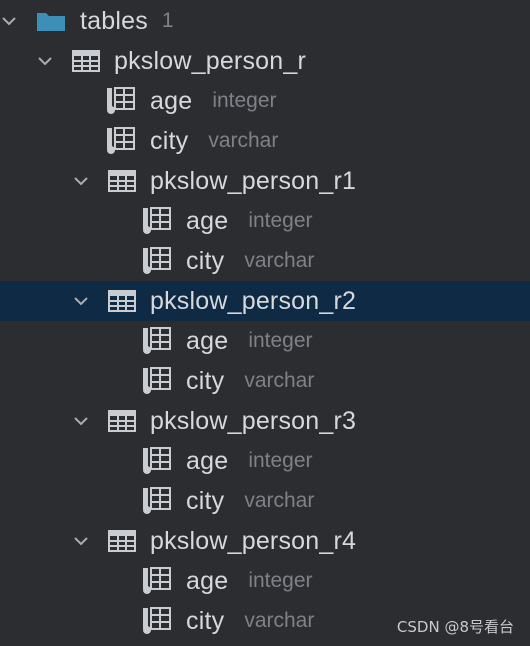 This screenshot has width=530, height=646. Describe the element at coordinates (265, 21) in the screenshot. I see `tree-node-tables: tables 1` at that location.